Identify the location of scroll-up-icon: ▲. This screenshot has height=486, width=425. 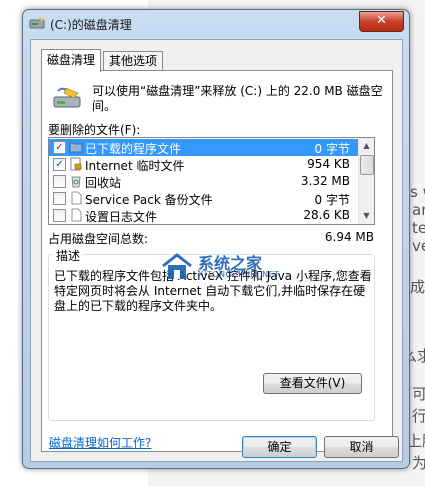
(366, 146).